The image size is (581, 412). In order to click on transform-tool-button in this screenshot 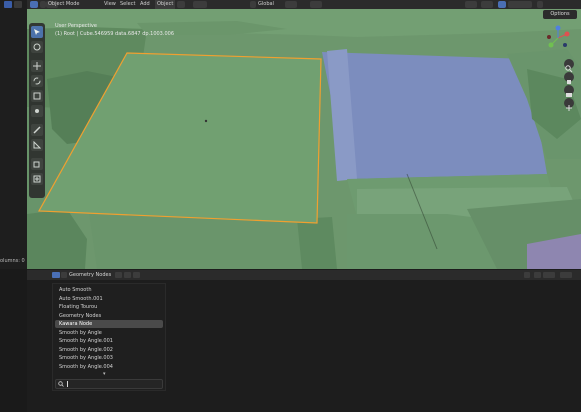, I will do `click(37, 111)`.